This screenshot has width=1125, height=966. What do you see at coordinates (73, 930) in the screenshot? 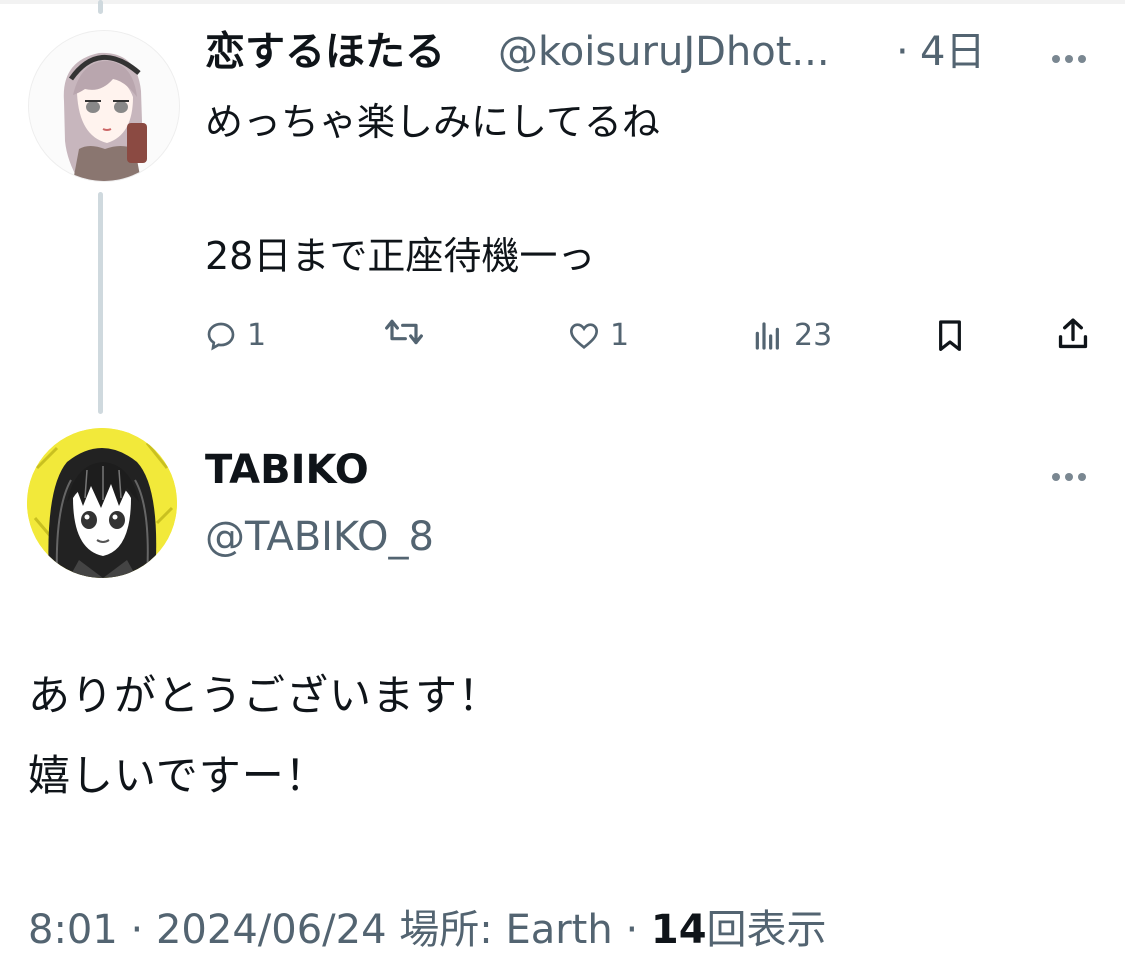
I see `tweet-time: 8:01` at bounding box center [73, 930].